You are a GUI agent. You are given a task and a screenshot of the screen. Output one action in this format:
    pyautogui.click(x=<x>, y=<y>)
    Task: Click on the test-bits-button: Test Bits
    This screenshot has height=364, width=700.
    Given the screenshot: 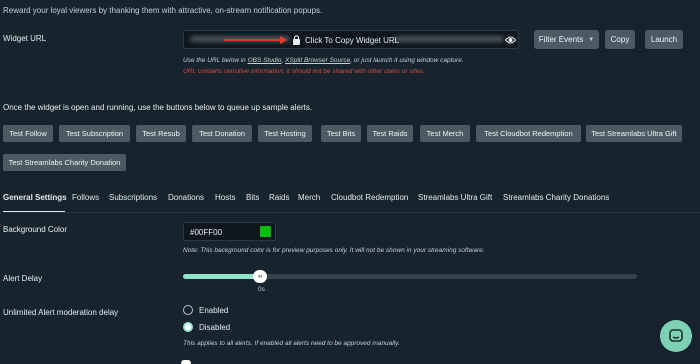 What is the action you would take?
    pyautogui.click(x=341, y=133)
    